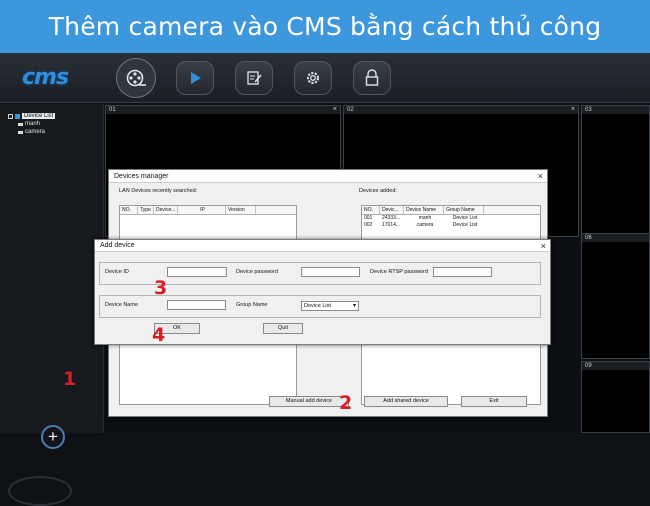 This screenshot has height=506, width=650. Describe the element at coordinates (615, 110) in the screenshot. I see `cell-header: 03` at that location.